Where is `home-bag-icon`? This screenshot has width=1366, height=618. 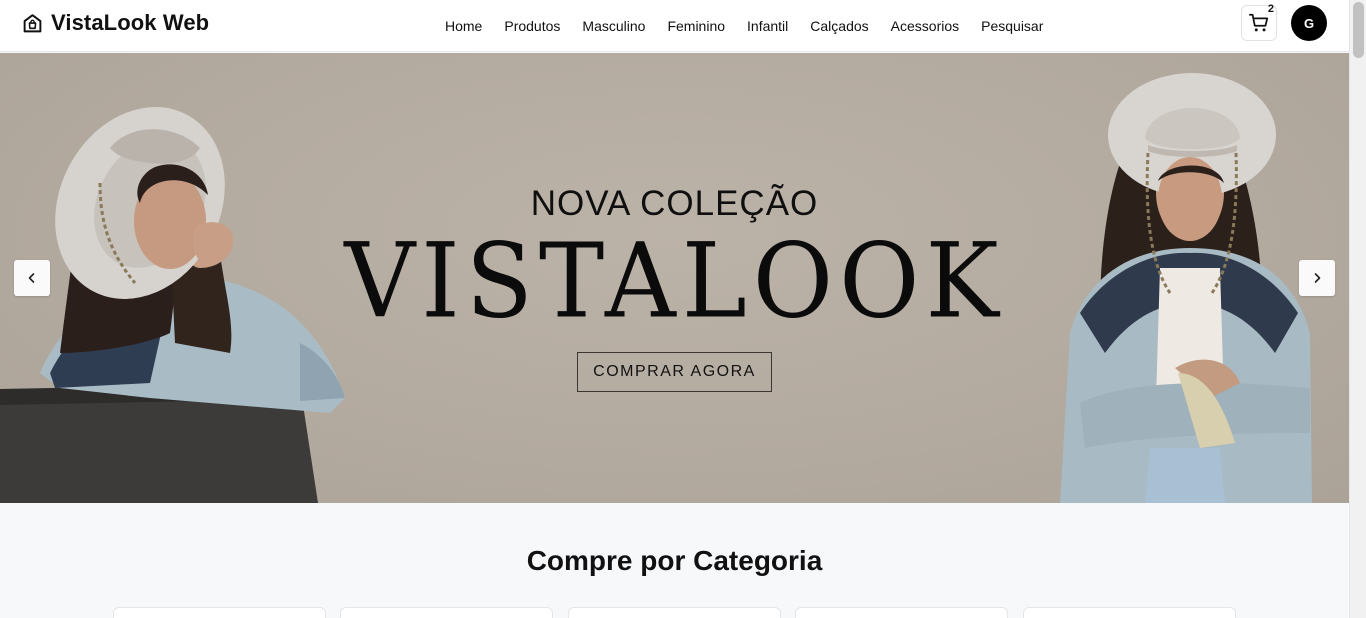
home-bag-icon is located at coordinates (32, 22).